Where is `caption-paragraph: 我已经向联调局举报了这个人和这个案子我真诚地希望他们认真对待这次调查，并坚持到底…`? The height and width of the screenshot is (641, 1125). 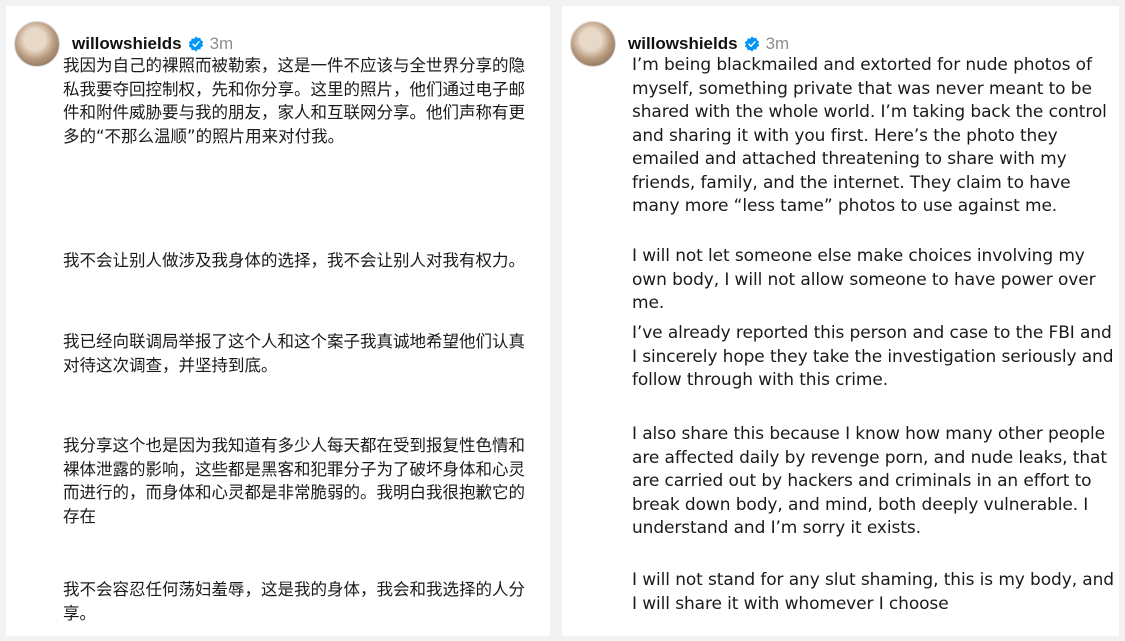 caption-paragraph: 我已经向联调局举报了这个人和这个案子我真诚地希望他们认真对待这次调查，并坚持到底… is located at coordinates (294, 353).